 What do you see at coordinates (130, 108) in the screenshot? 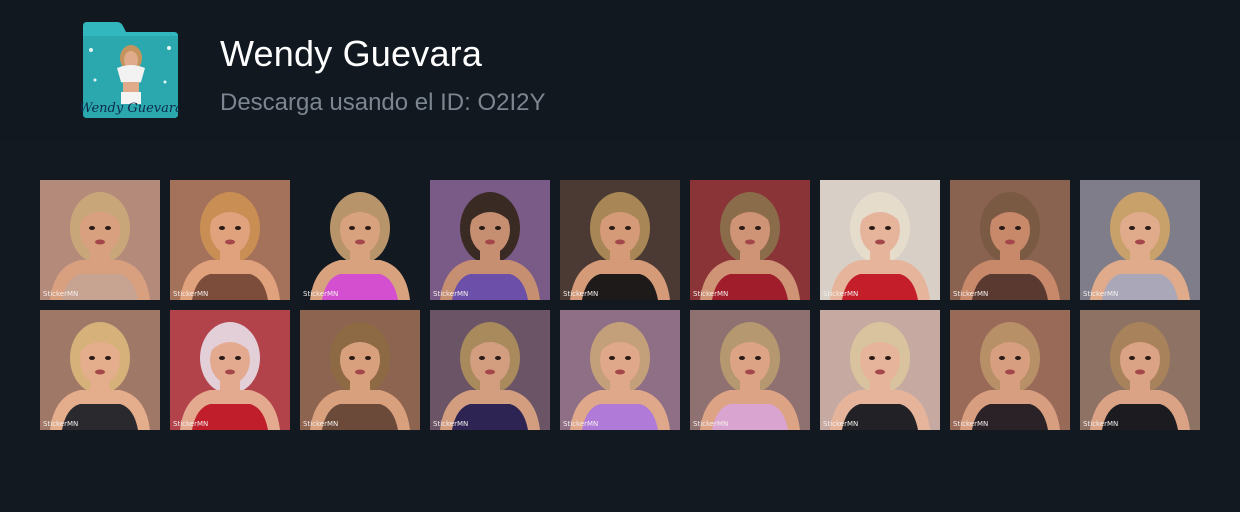
I see `pack-icon-caption-art: Wendy Guevara` at bounding box center [130, 108].